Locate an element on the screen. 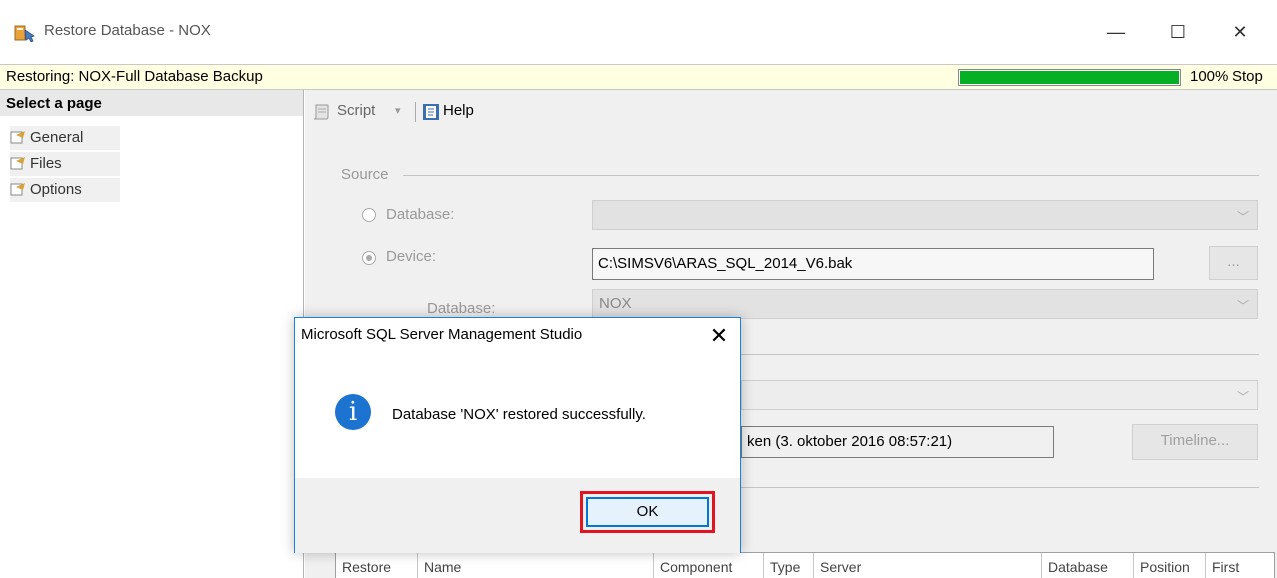 The height and width of the screenshot is (578, 1277). help-button: Help is located at coordinates (458, 110).